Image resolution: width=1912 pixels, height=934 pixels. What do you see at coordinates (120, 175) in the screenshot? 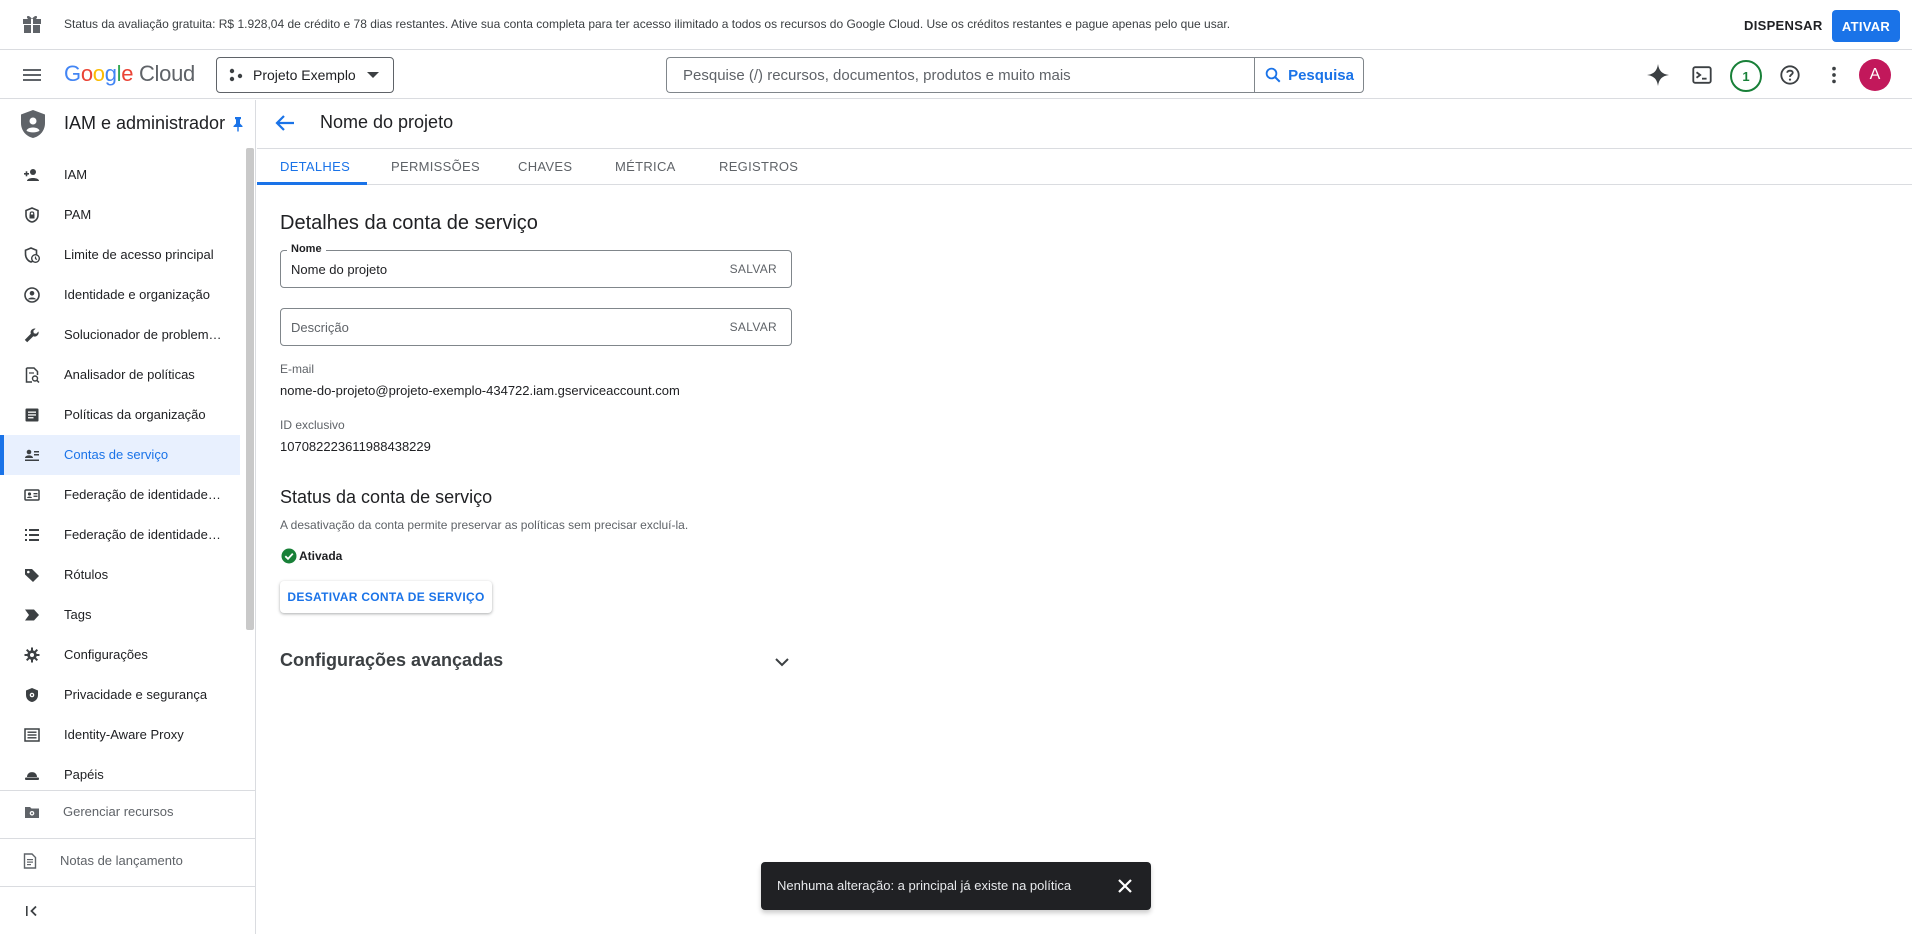
I see `sidebar-item-iam: IAM` at bounding box center [120, 175].